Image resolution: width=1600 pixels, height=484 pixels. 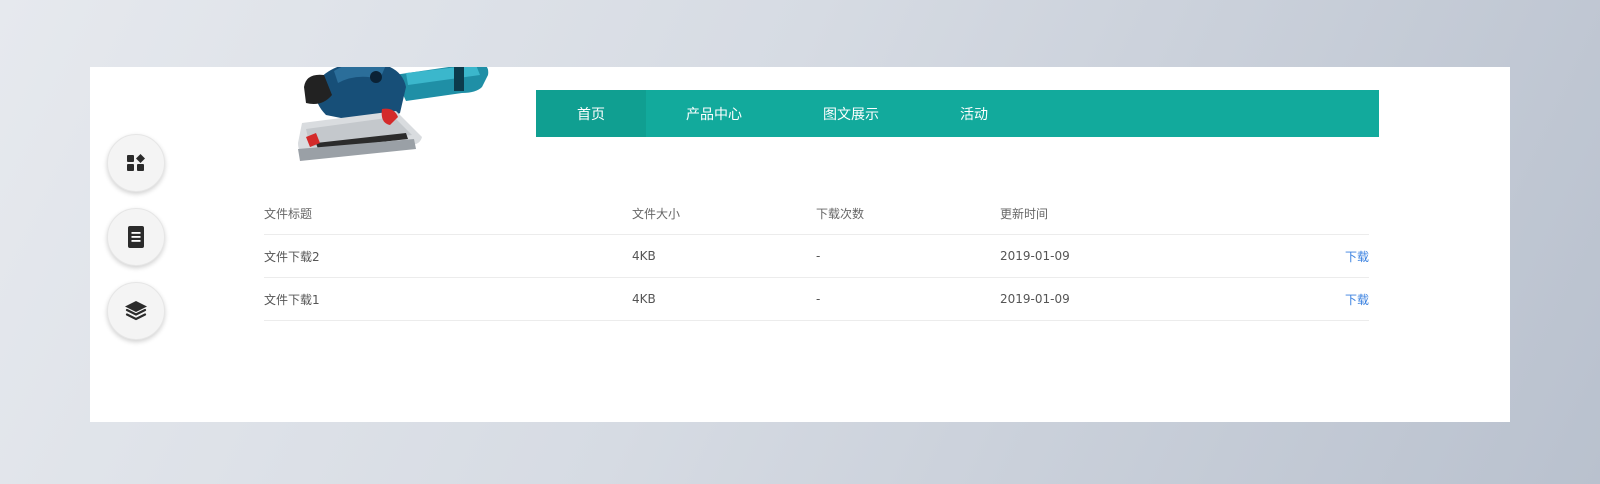 I want to click on header-file-title: 文件标题, so click(x=448, y=213).